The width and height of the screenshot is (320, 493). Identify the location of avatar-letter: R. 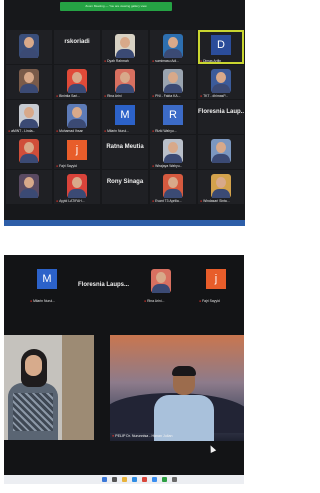
(173, 115).